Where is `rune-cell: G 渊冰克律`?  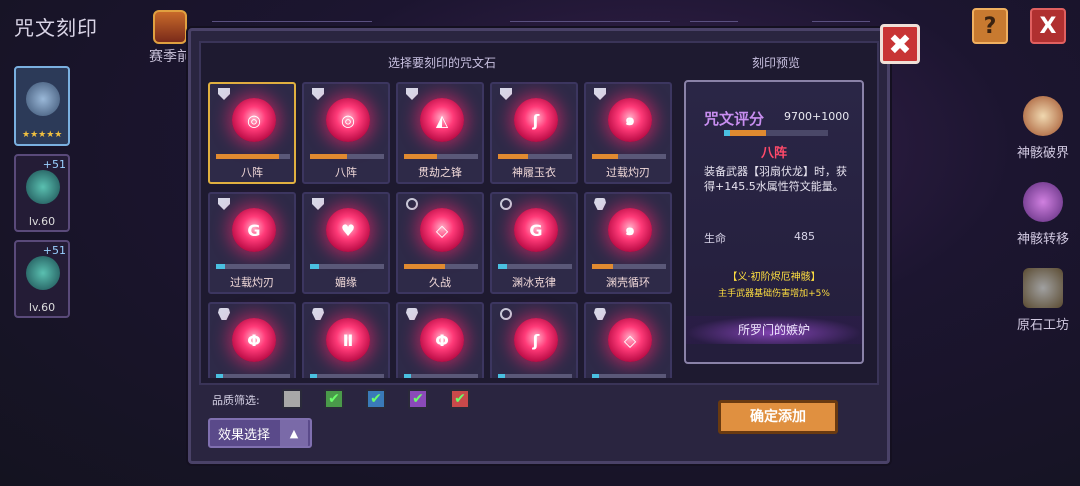
rune-cell: G 渊冰克律 is located at coordinates (534, 243).